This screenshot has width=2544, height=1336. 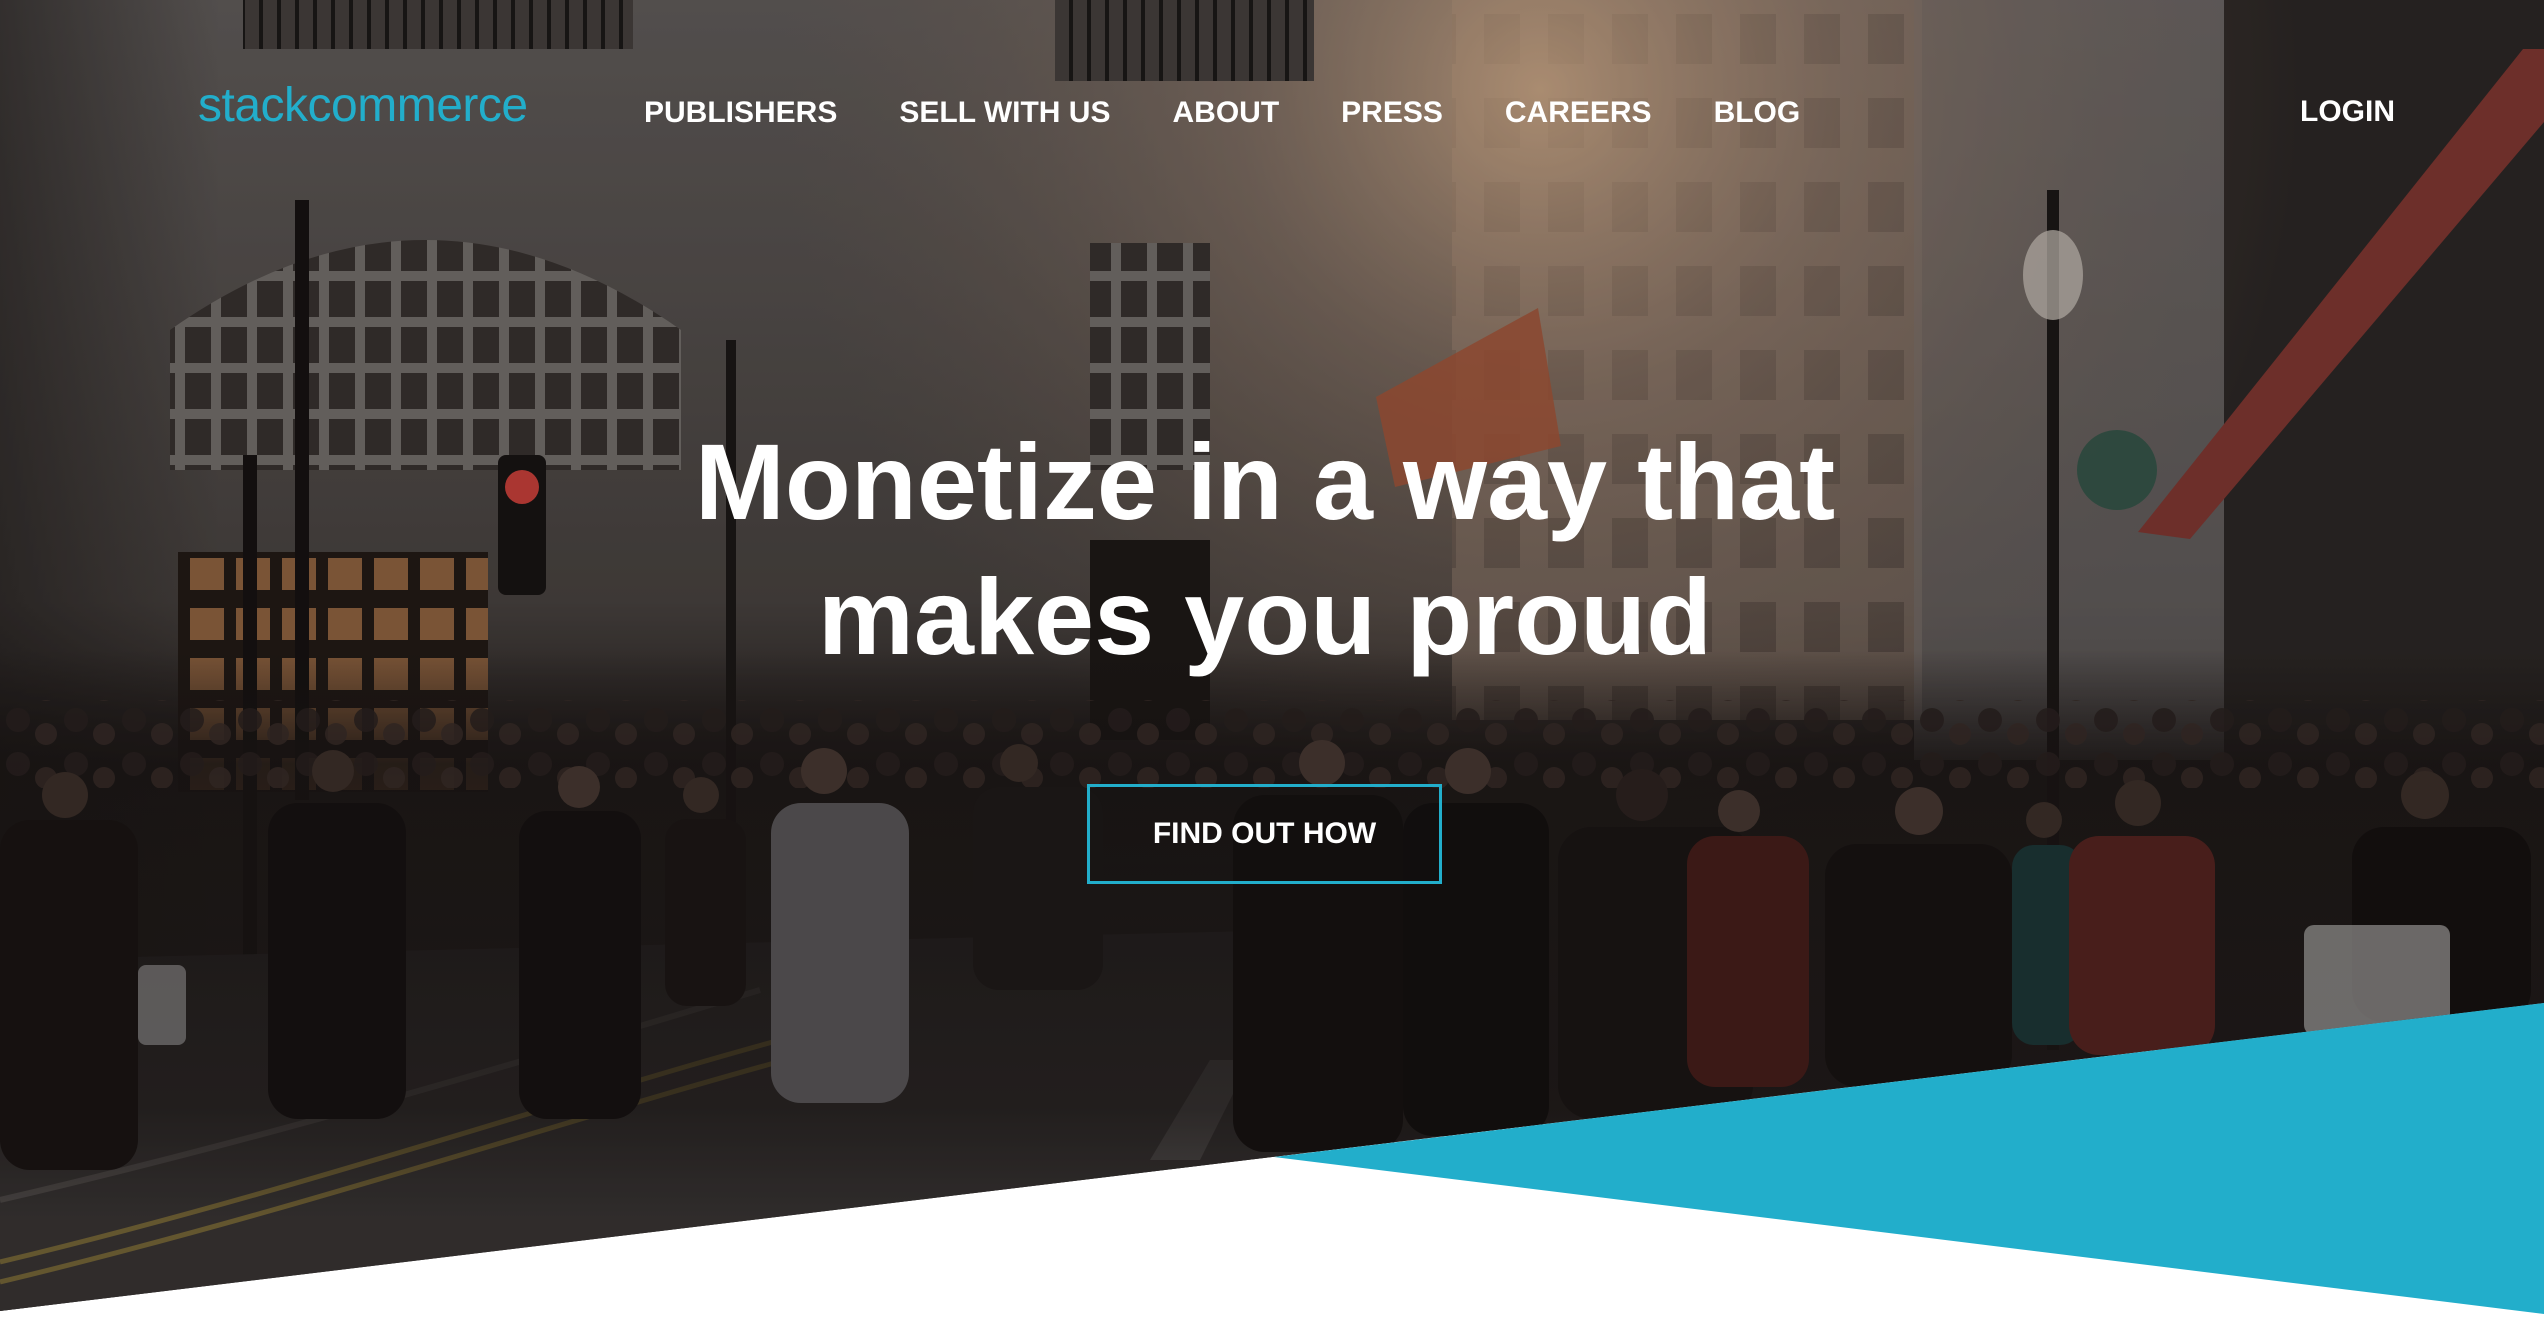 What do you see at coordinates (1225, 113) in the screenshot?
I see `nav-link-about: ABOUT` at bounding box center [1225, 113].